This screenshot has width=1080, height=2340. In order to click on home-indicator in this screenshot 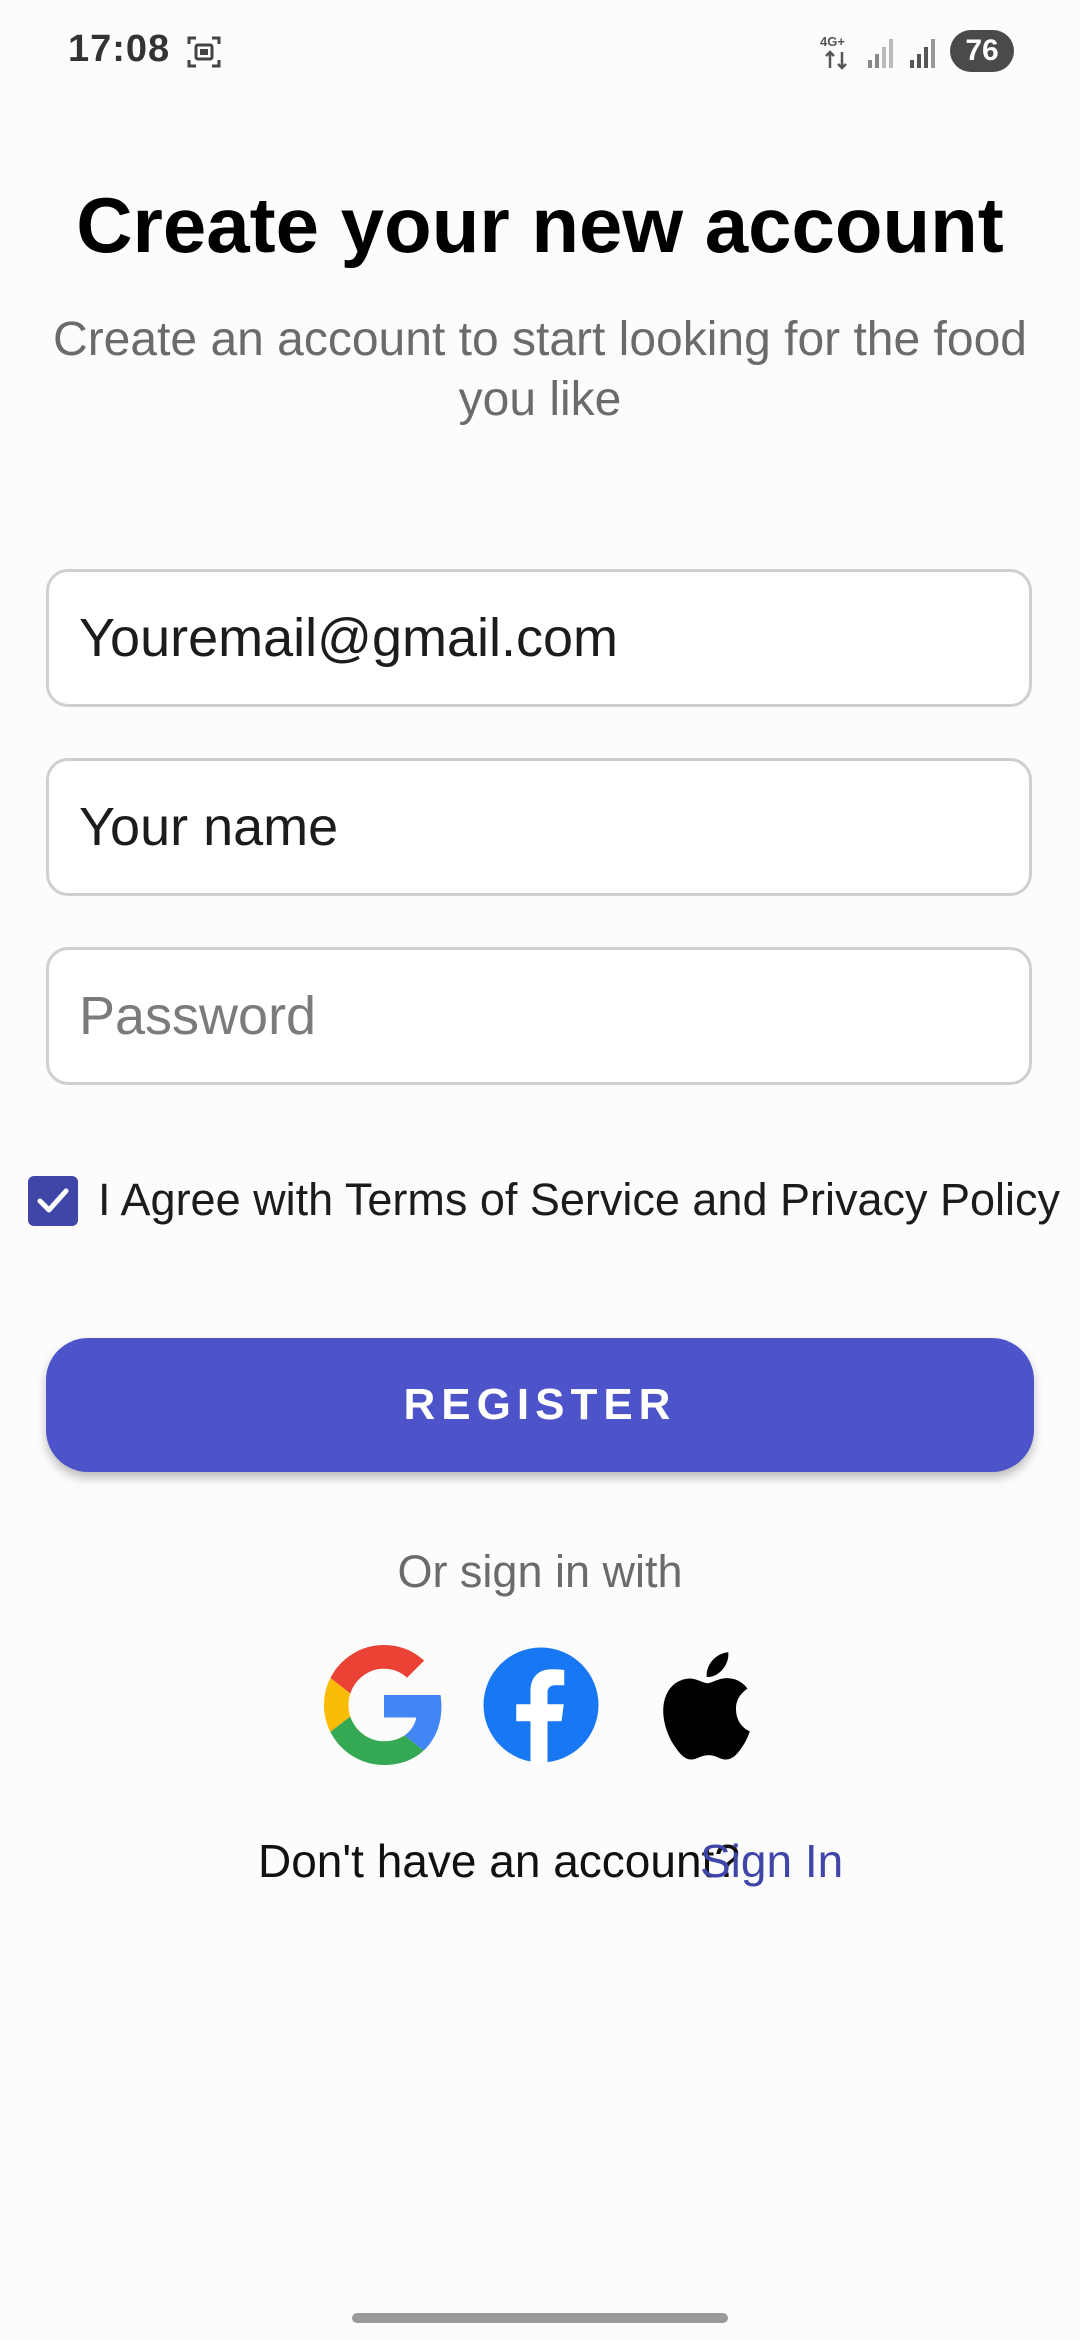, I will do `click(540, 2318)`.